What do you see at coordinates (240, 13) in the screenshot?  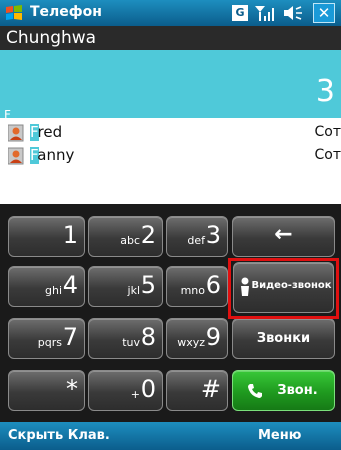 I see `gprs-icon: G` at bounding box center [240, 13].